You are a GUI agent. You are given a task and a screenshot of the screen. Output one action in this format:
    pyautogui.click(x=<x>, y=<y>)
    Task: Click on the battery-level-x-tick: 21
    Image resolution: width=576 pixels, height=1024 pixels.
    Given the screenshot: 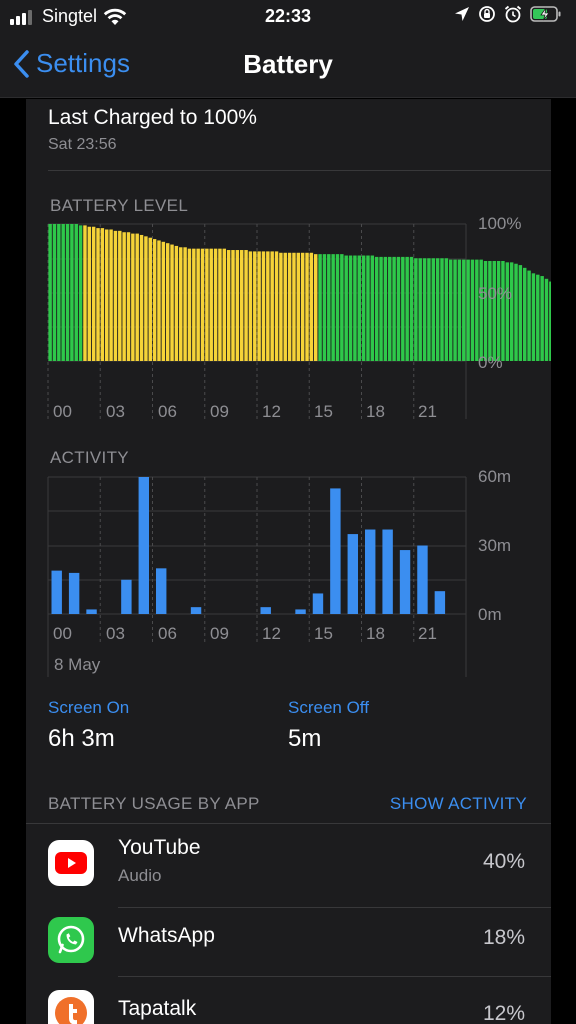 What is the action you would take?
    pyautogui.click(x=427, y=411)
    